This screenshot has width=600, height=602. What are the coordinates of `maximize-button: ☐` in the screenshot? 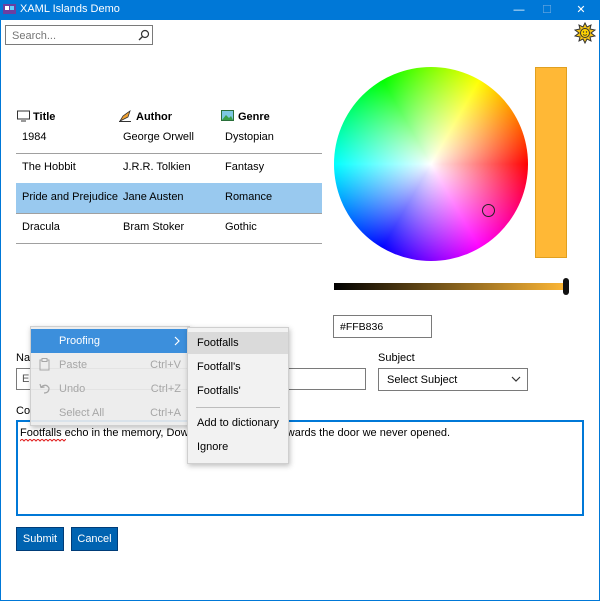 It's located at (547, 10).